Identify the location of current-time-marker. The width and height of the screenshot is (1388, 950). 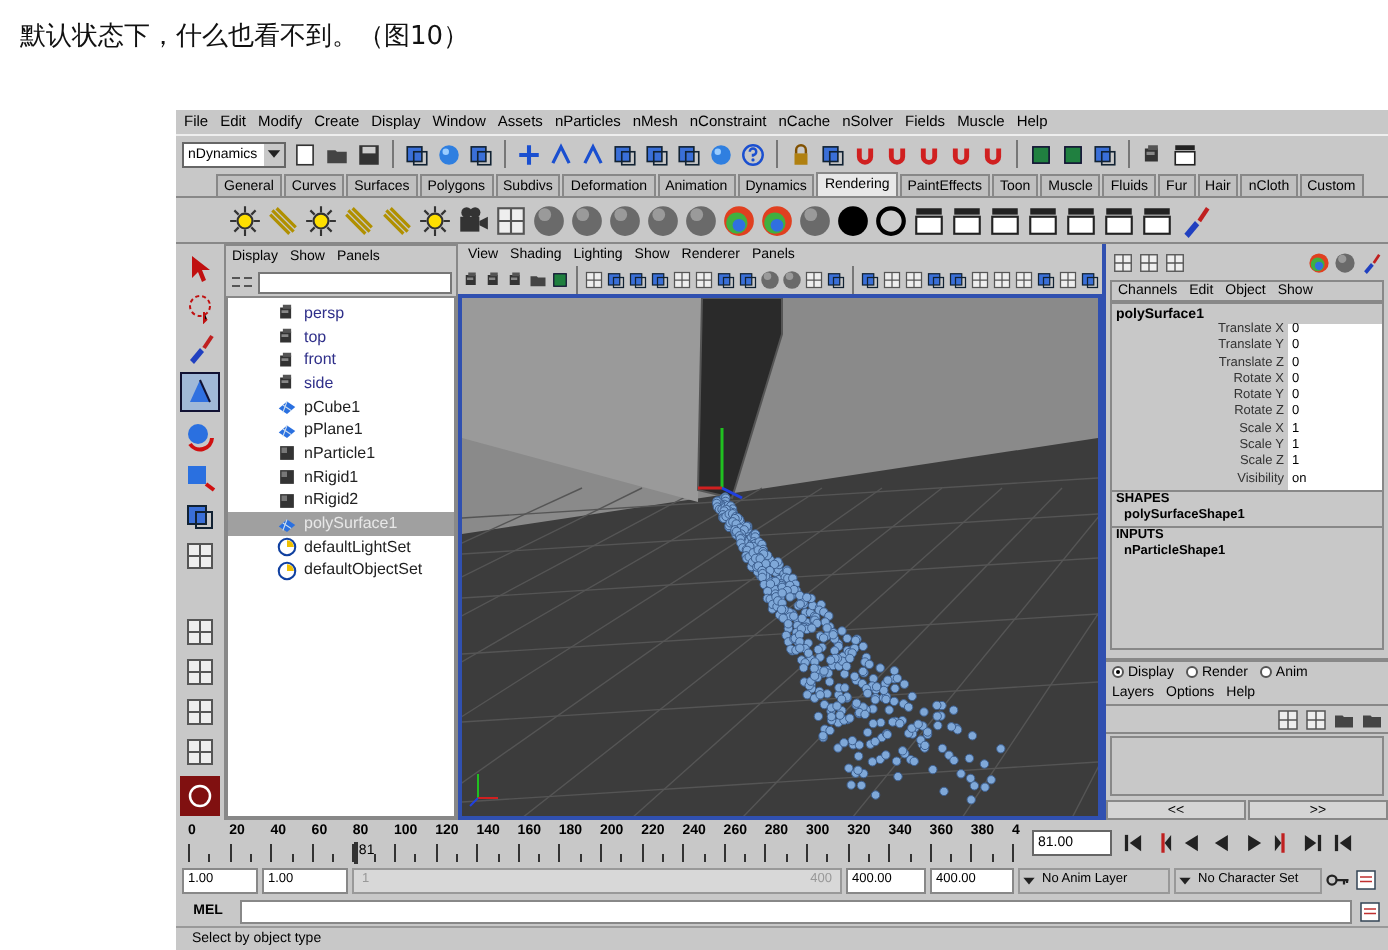
(356, 852).